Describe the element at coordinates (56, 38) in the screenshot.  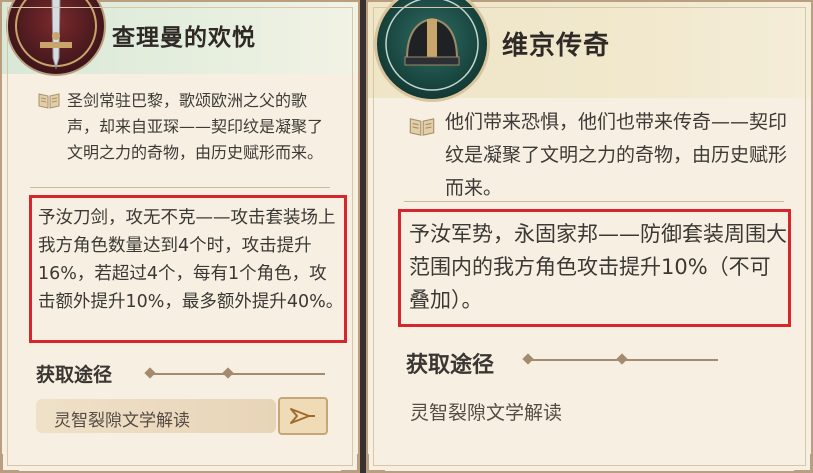
I see `sword-emblem-icon` at that location.